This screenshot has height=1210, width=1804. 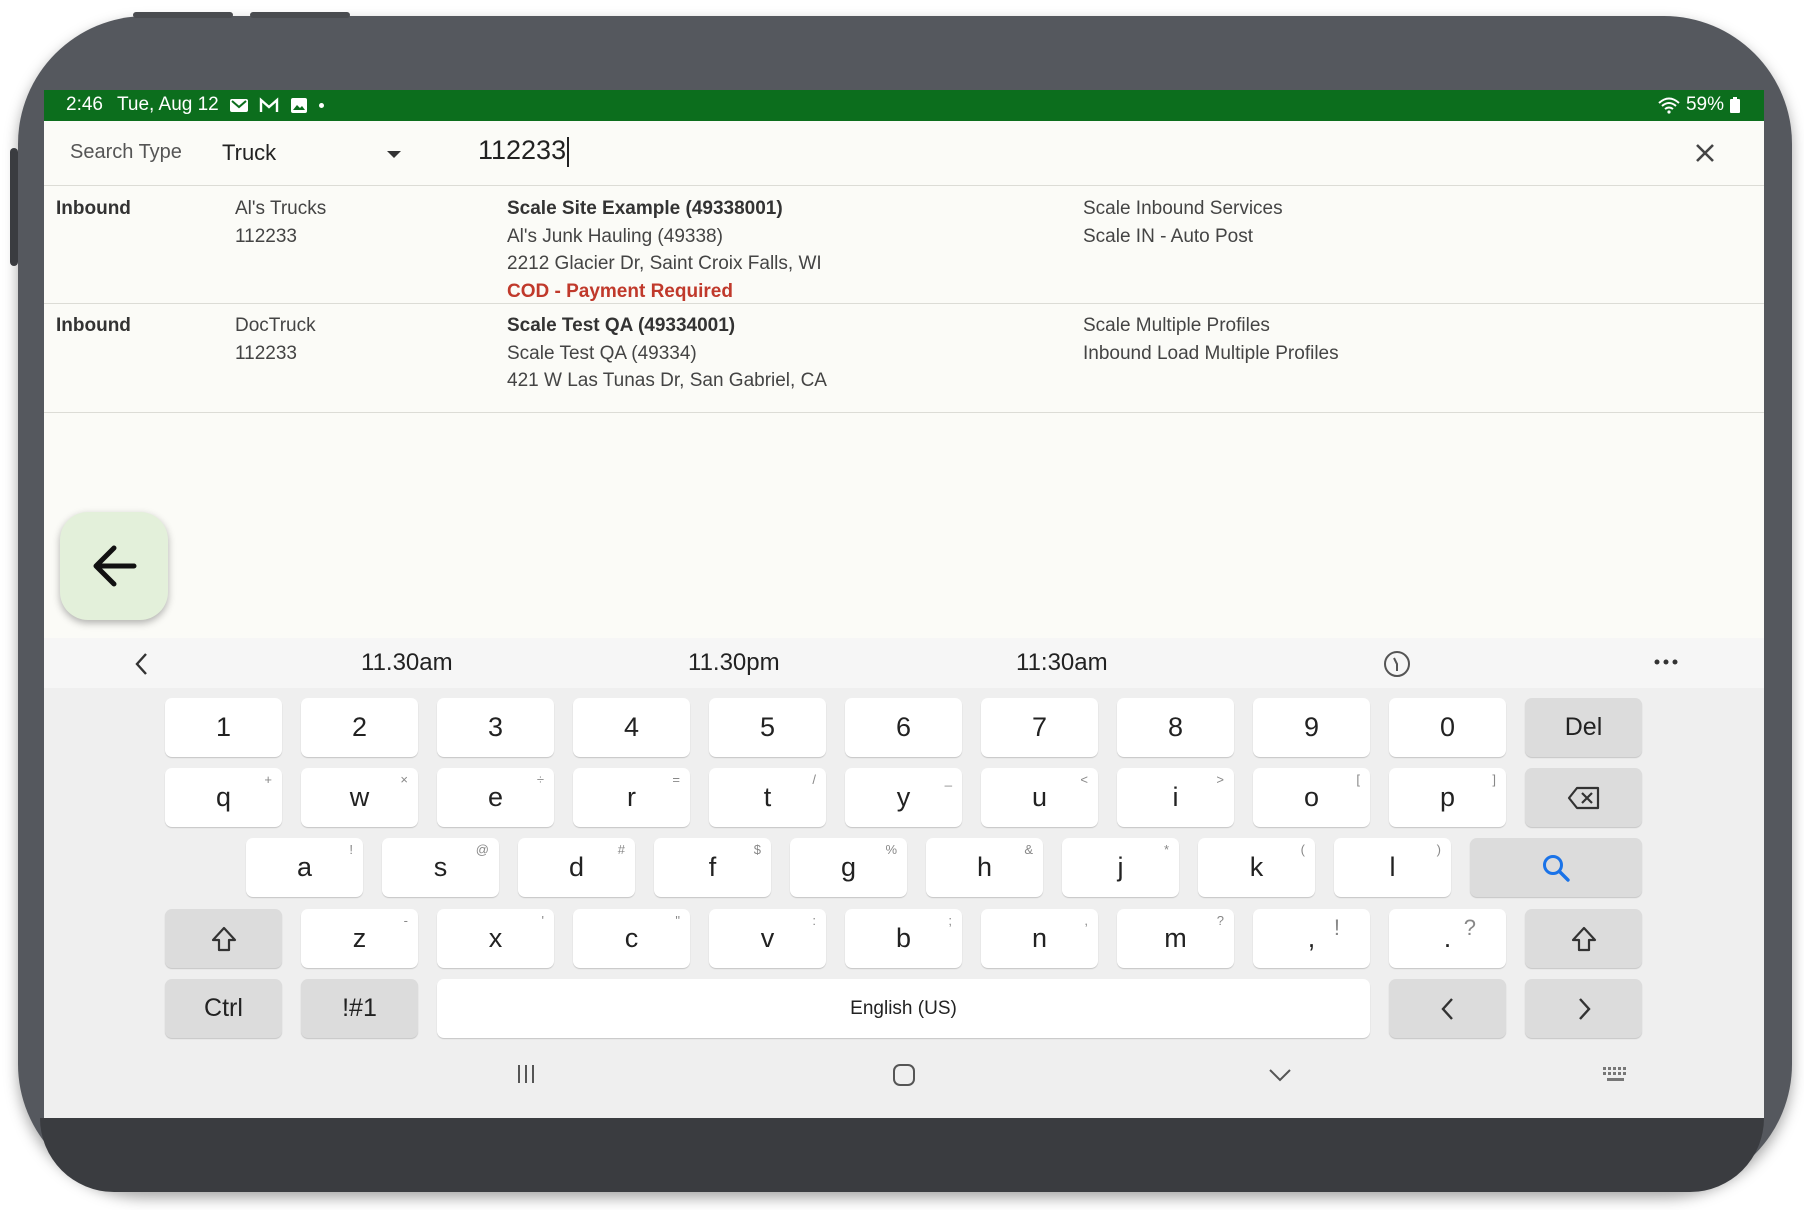 What do you see at coordinates (984, 867) in the screenshot?
I see `key-h: h &` at bounding box center [984, 867].